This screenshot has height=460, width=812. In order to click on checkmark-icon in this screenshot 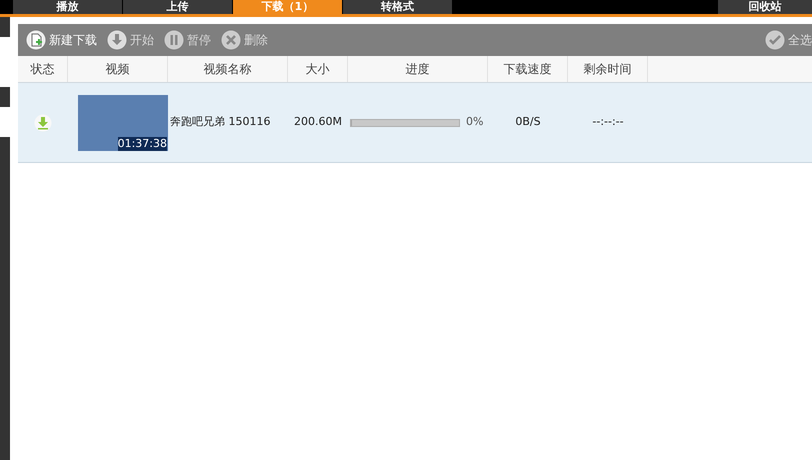, I will do `click(775, 40)`.